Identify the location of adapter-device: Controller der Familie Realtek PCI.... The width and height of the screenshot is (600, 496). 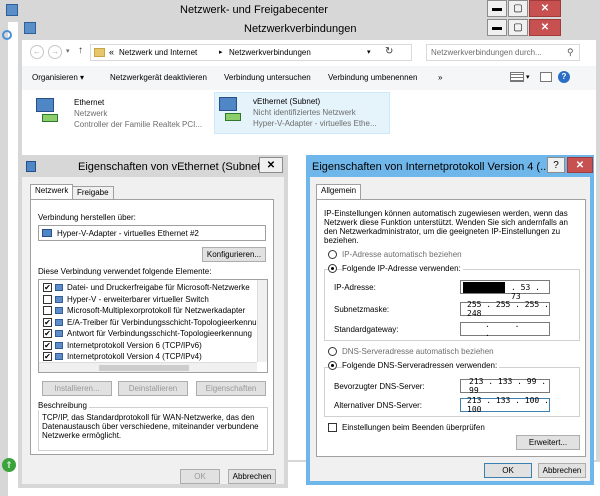
(138, 124).